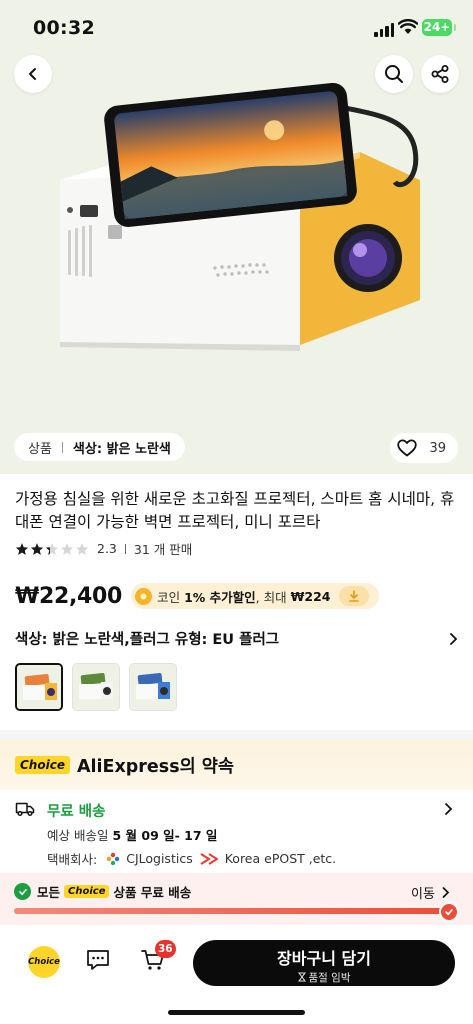 This screenshot has height=1024, width=473. Describe the element at coordinates (236, 735) in the screenshot. I see `section-divider` at that location.